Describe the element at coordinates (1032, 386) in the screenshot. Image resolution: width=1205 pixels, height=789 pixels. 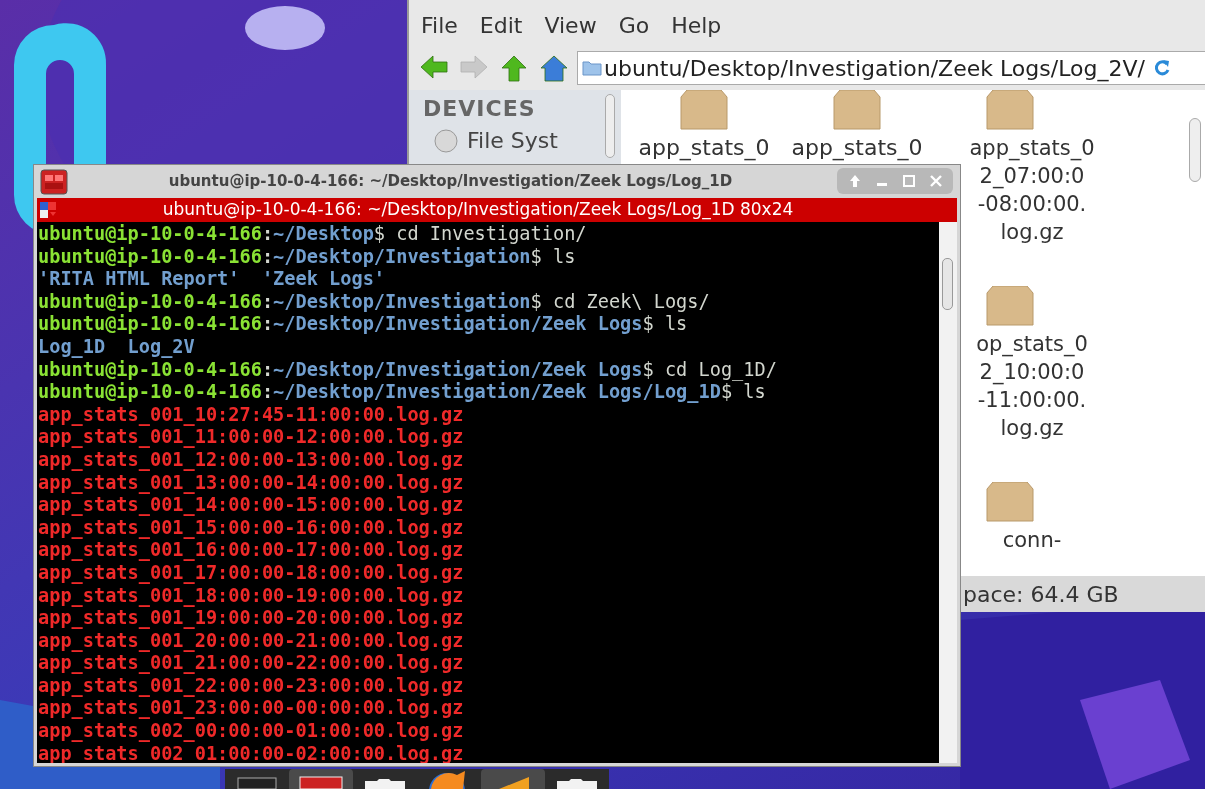
I see `file-name: op_stats_0 2_10:00:0 -11:00:00. log.gz` at that location.